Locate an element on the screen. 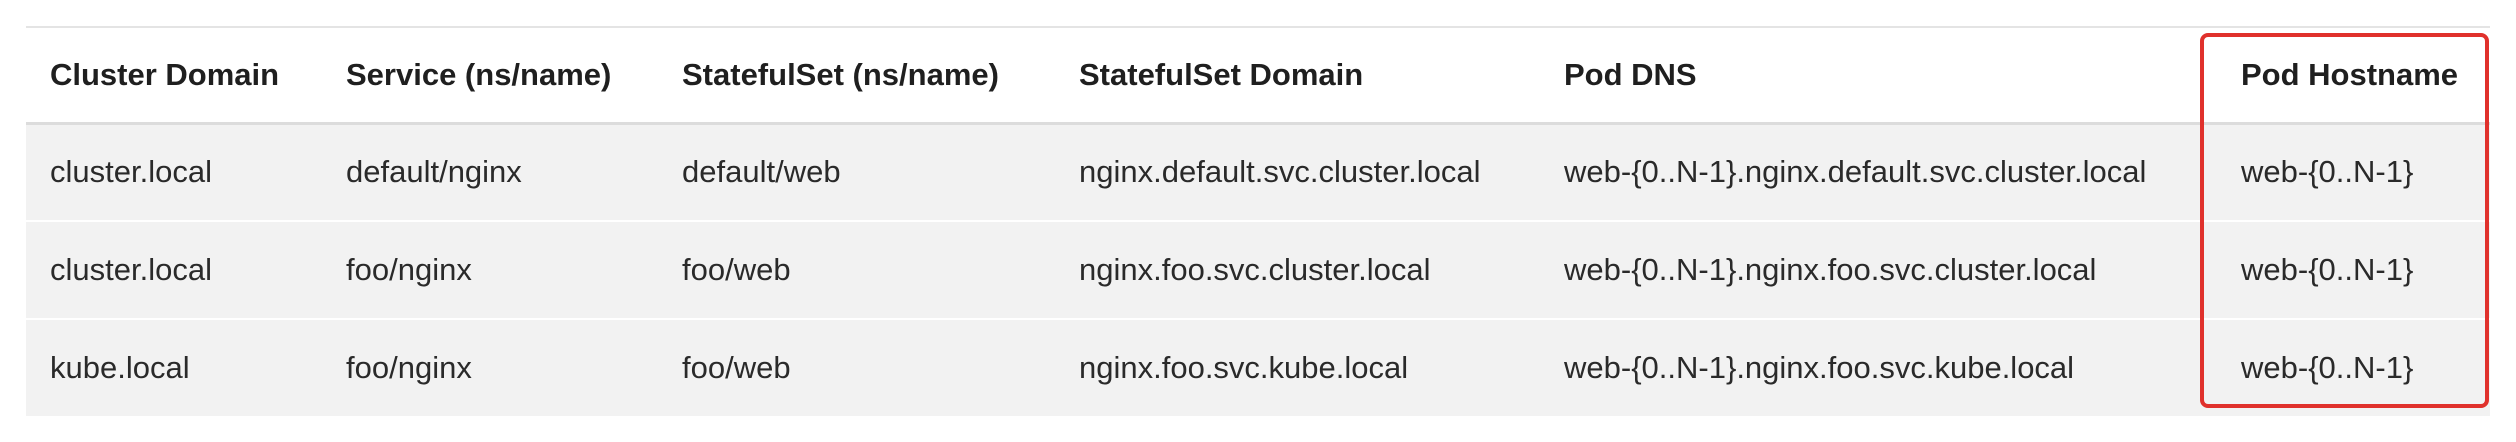 The width and height of the screenshot is (2516, 442). column-header-pod-dns: Pod DNS is located at coordinates (1630, 74).